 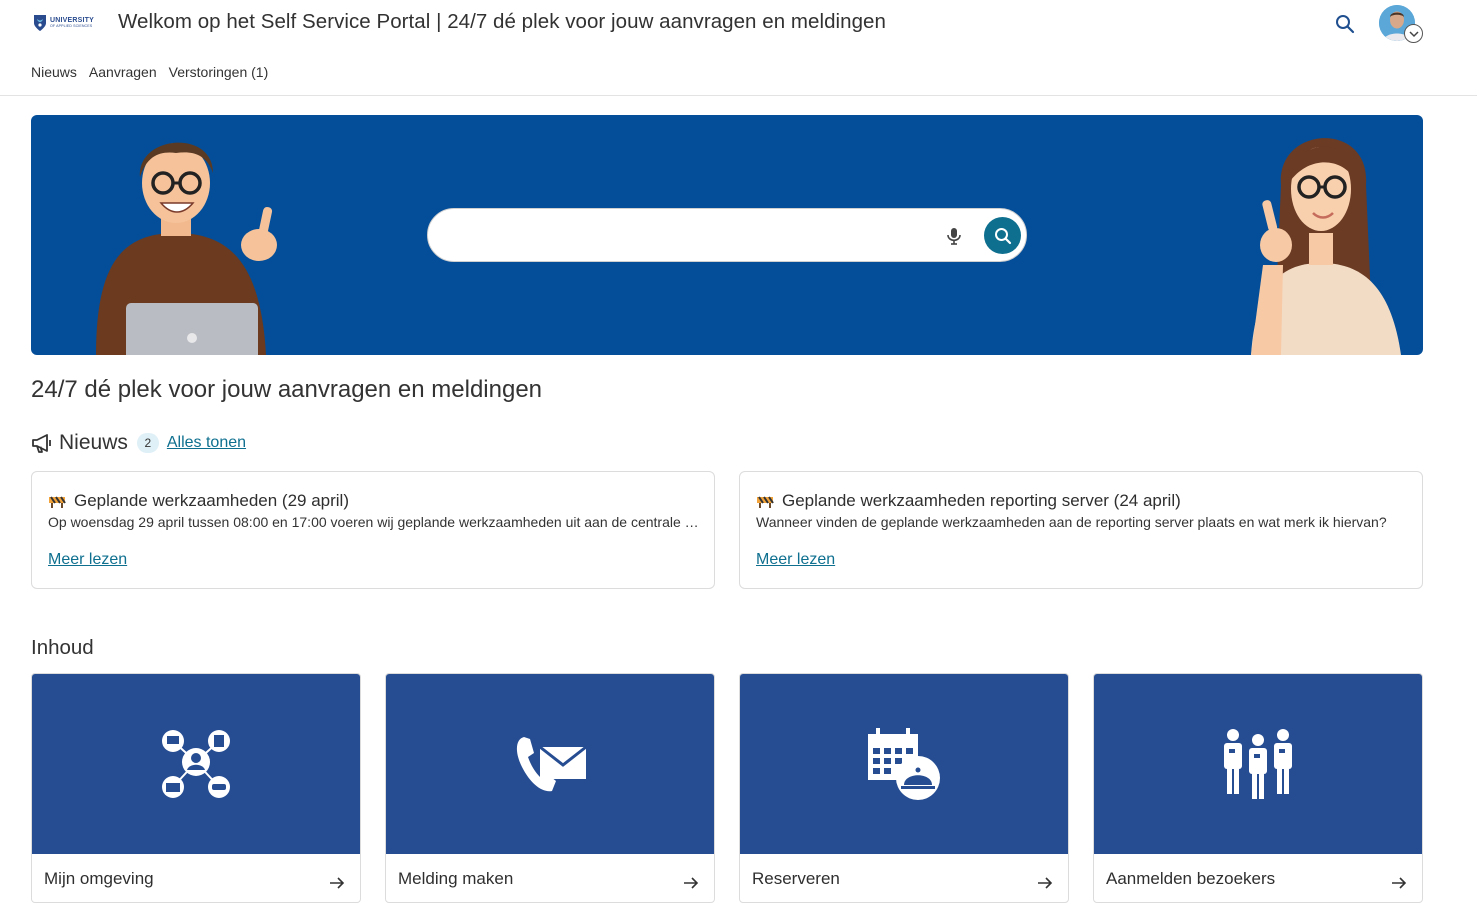 I want to click on woman-pointing-illustration, so click(x=1326, y=246).